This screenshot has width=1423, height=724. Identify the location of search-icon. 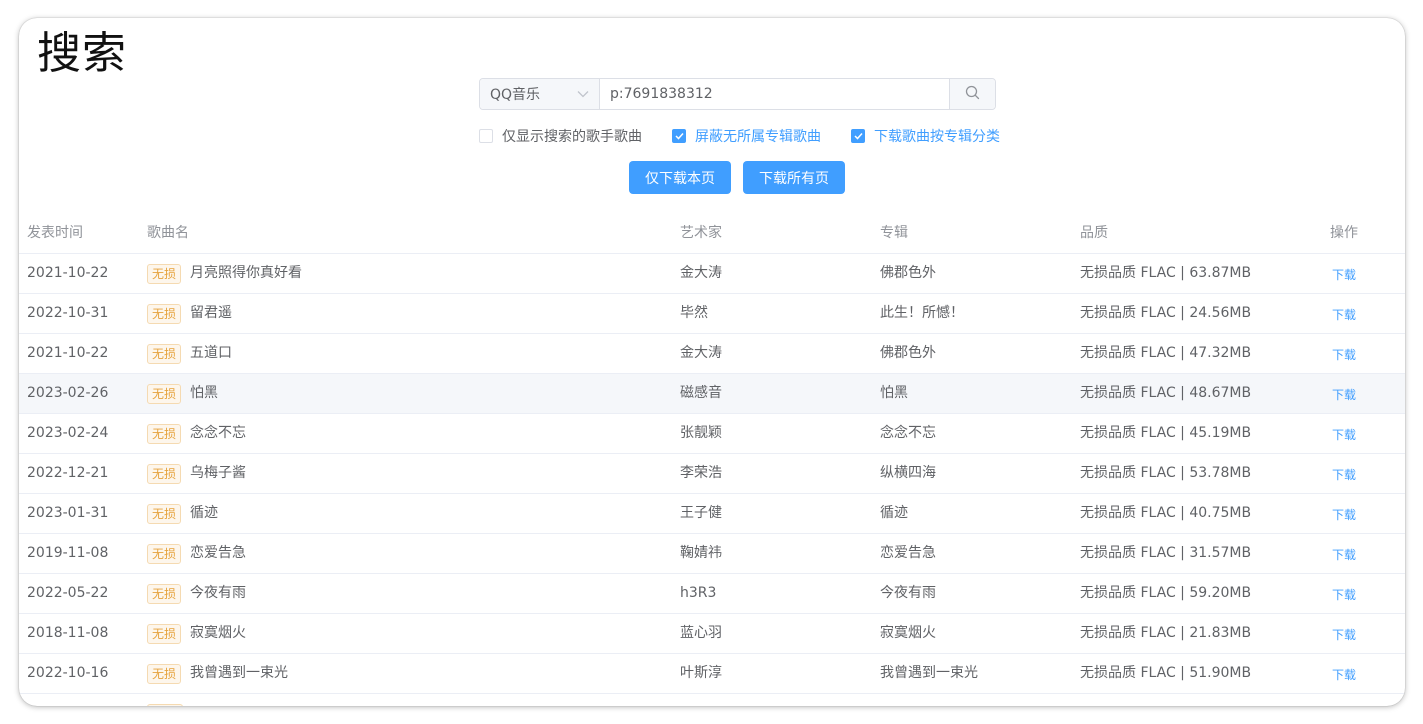
(972, 94).